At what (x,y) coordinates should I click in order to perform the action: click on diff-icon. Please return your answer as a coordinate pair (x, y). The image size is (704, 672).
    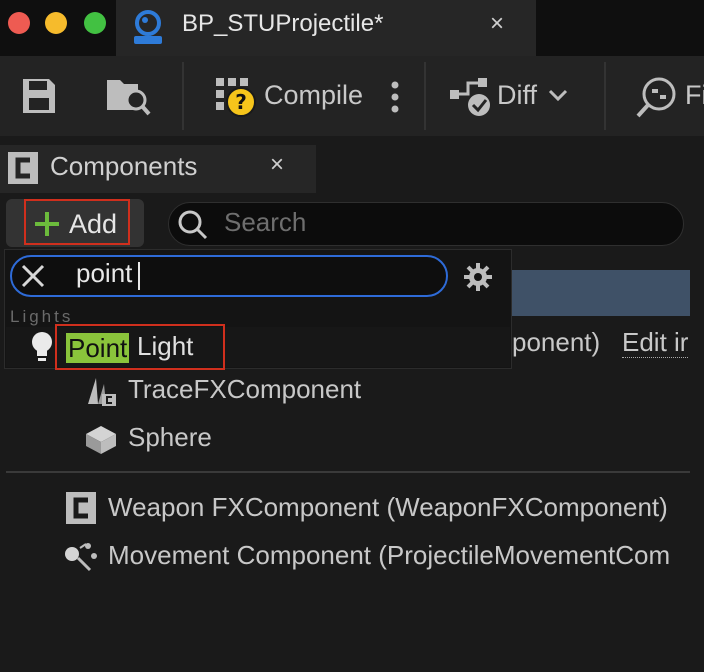
    Looking at the image, I should click on (471, 97).